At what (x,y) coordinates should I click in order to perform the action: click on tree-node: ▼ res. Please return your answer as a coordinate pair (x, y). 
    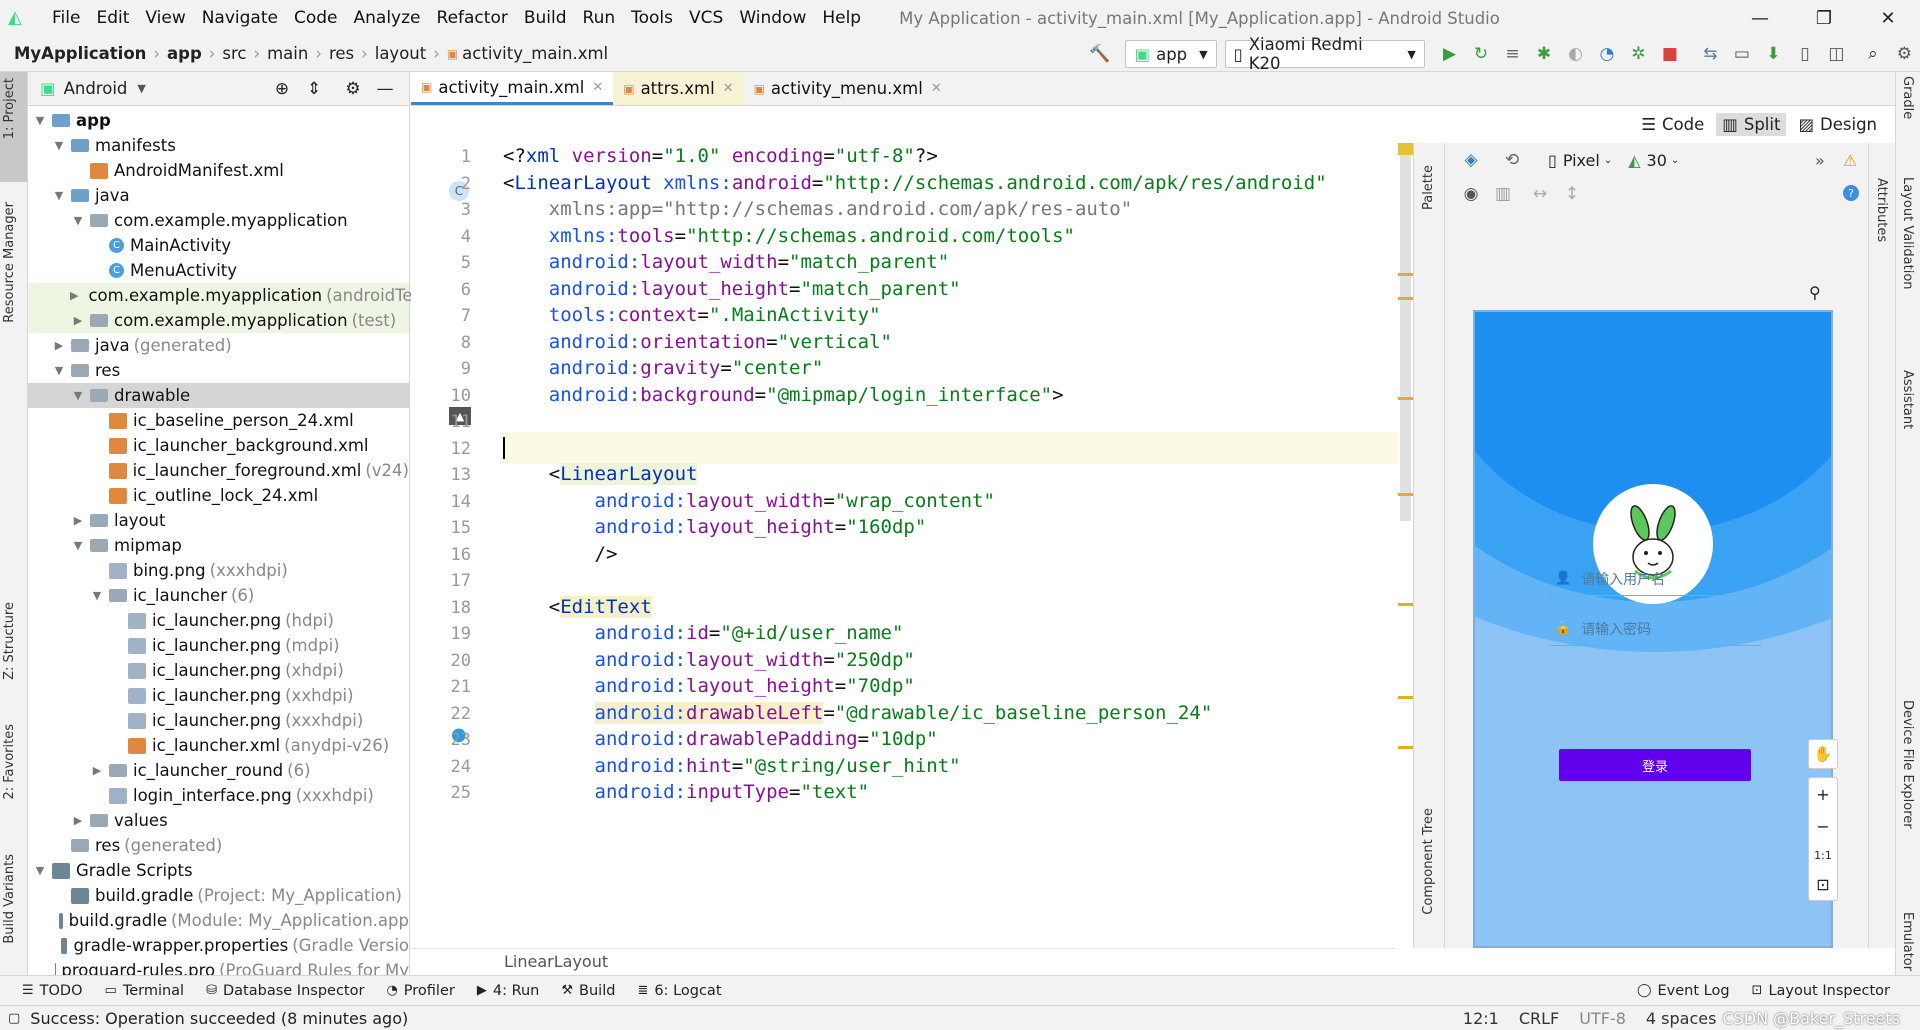
    Looking at the image, I should click on (218, 370).